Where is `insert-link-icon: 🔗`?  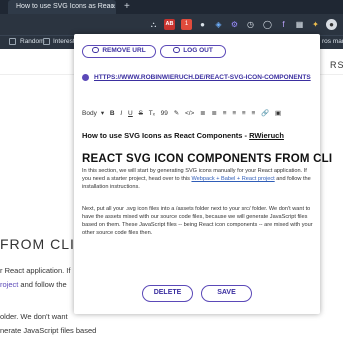 insert-link-icon: 🔗 is located at coordinates (265, 113).